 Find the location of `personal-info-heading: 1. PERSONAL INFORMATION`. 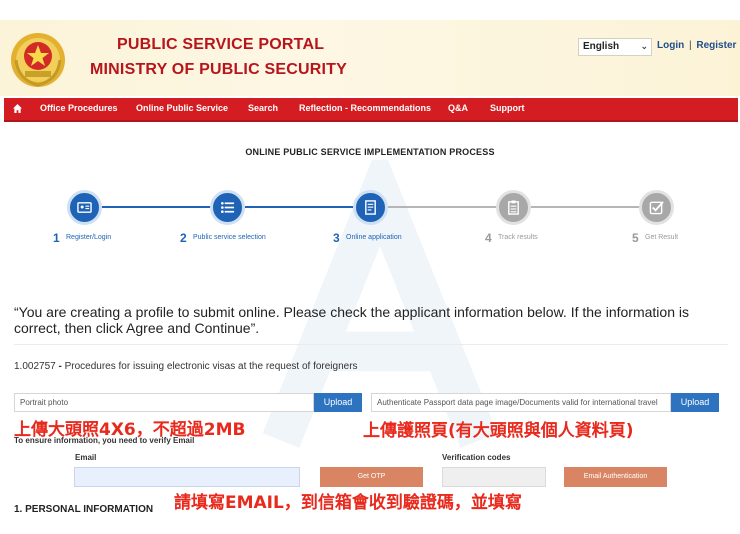

personal-info-heading: 1. PERSONAL INFORMATION is located at coordinates (84, 509).